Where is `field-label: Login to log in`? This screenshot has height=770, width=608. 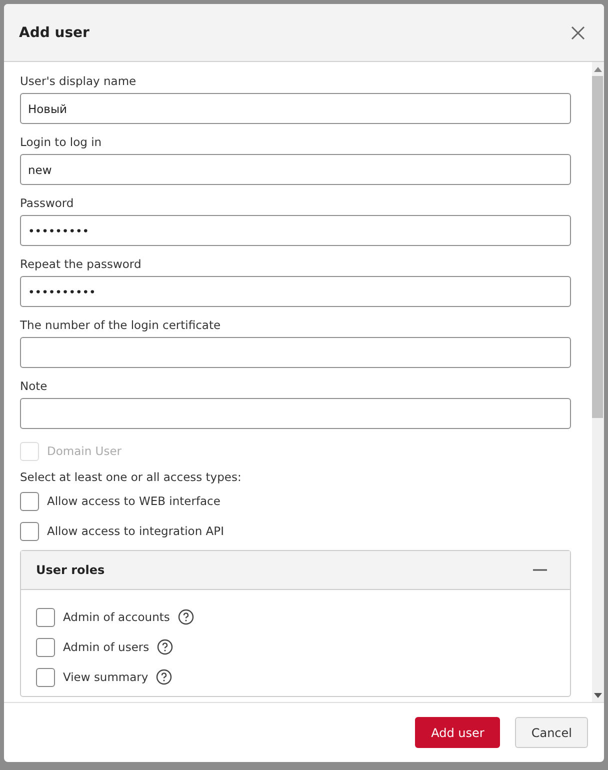
field-label: Login to log in is located at coordinates (61, 142).